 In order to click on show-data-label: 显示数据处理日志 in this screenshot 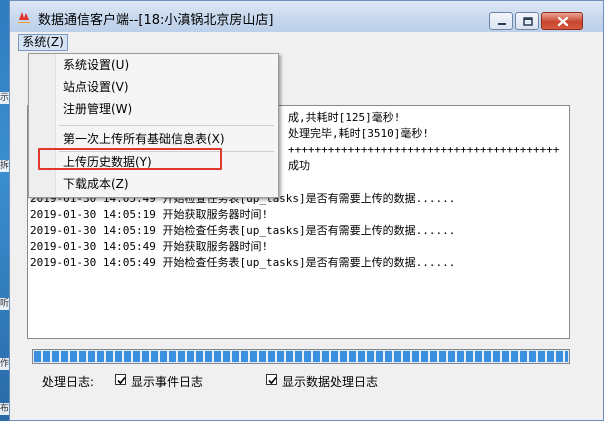, I will do `click(330, 382)`.